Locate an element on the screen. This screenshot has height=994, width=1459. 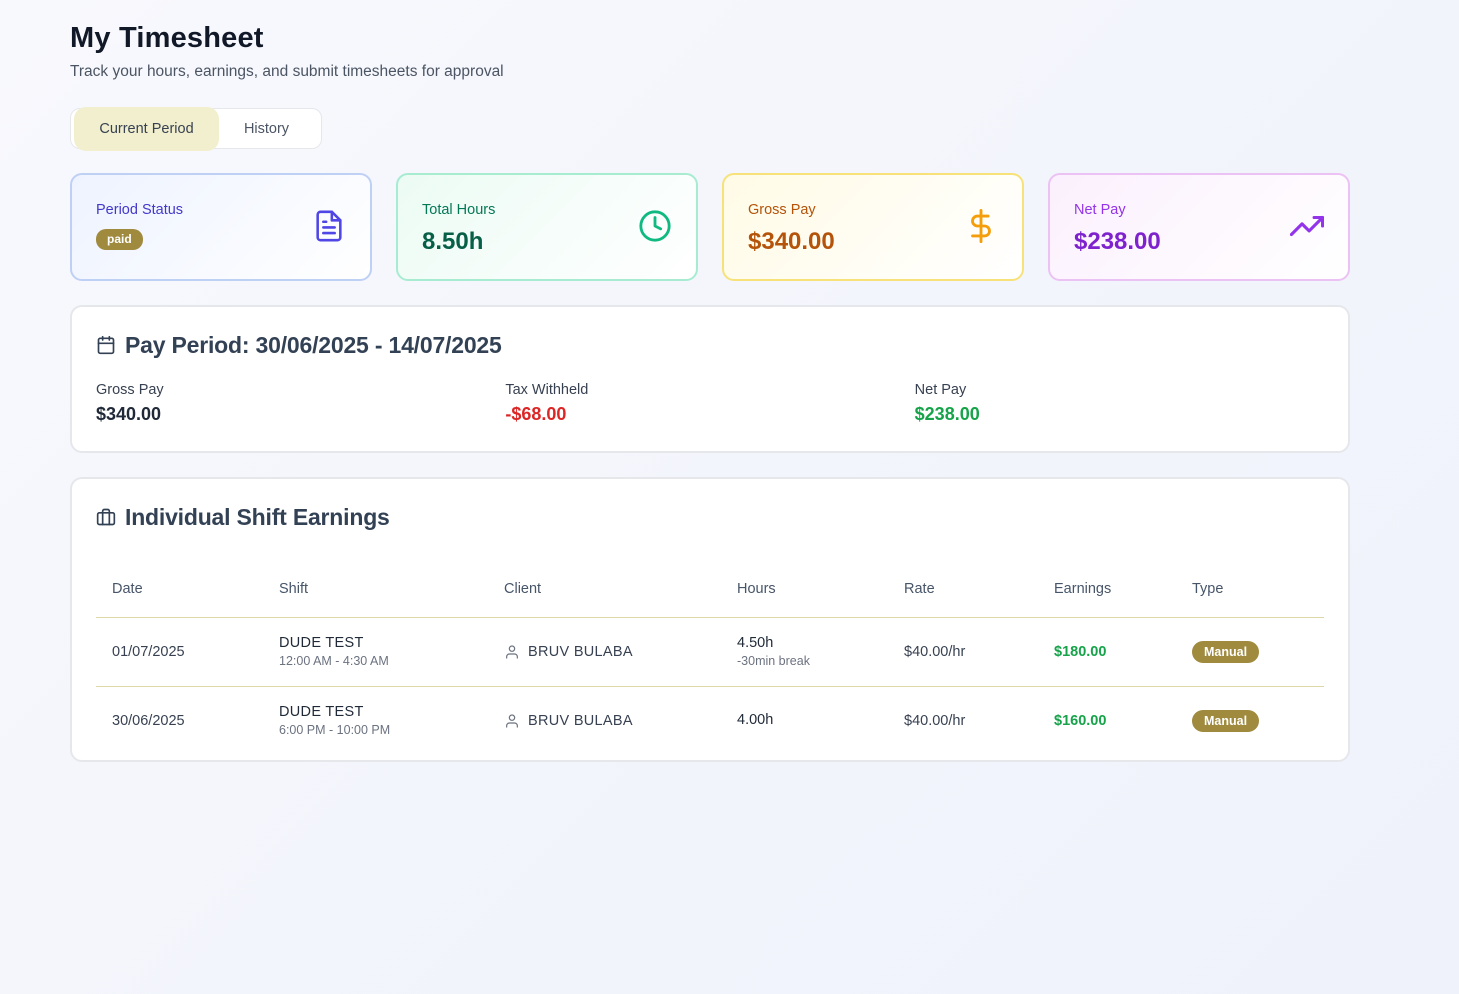
cell-earnings: $160.00 is located at coordinates (1080, 720).